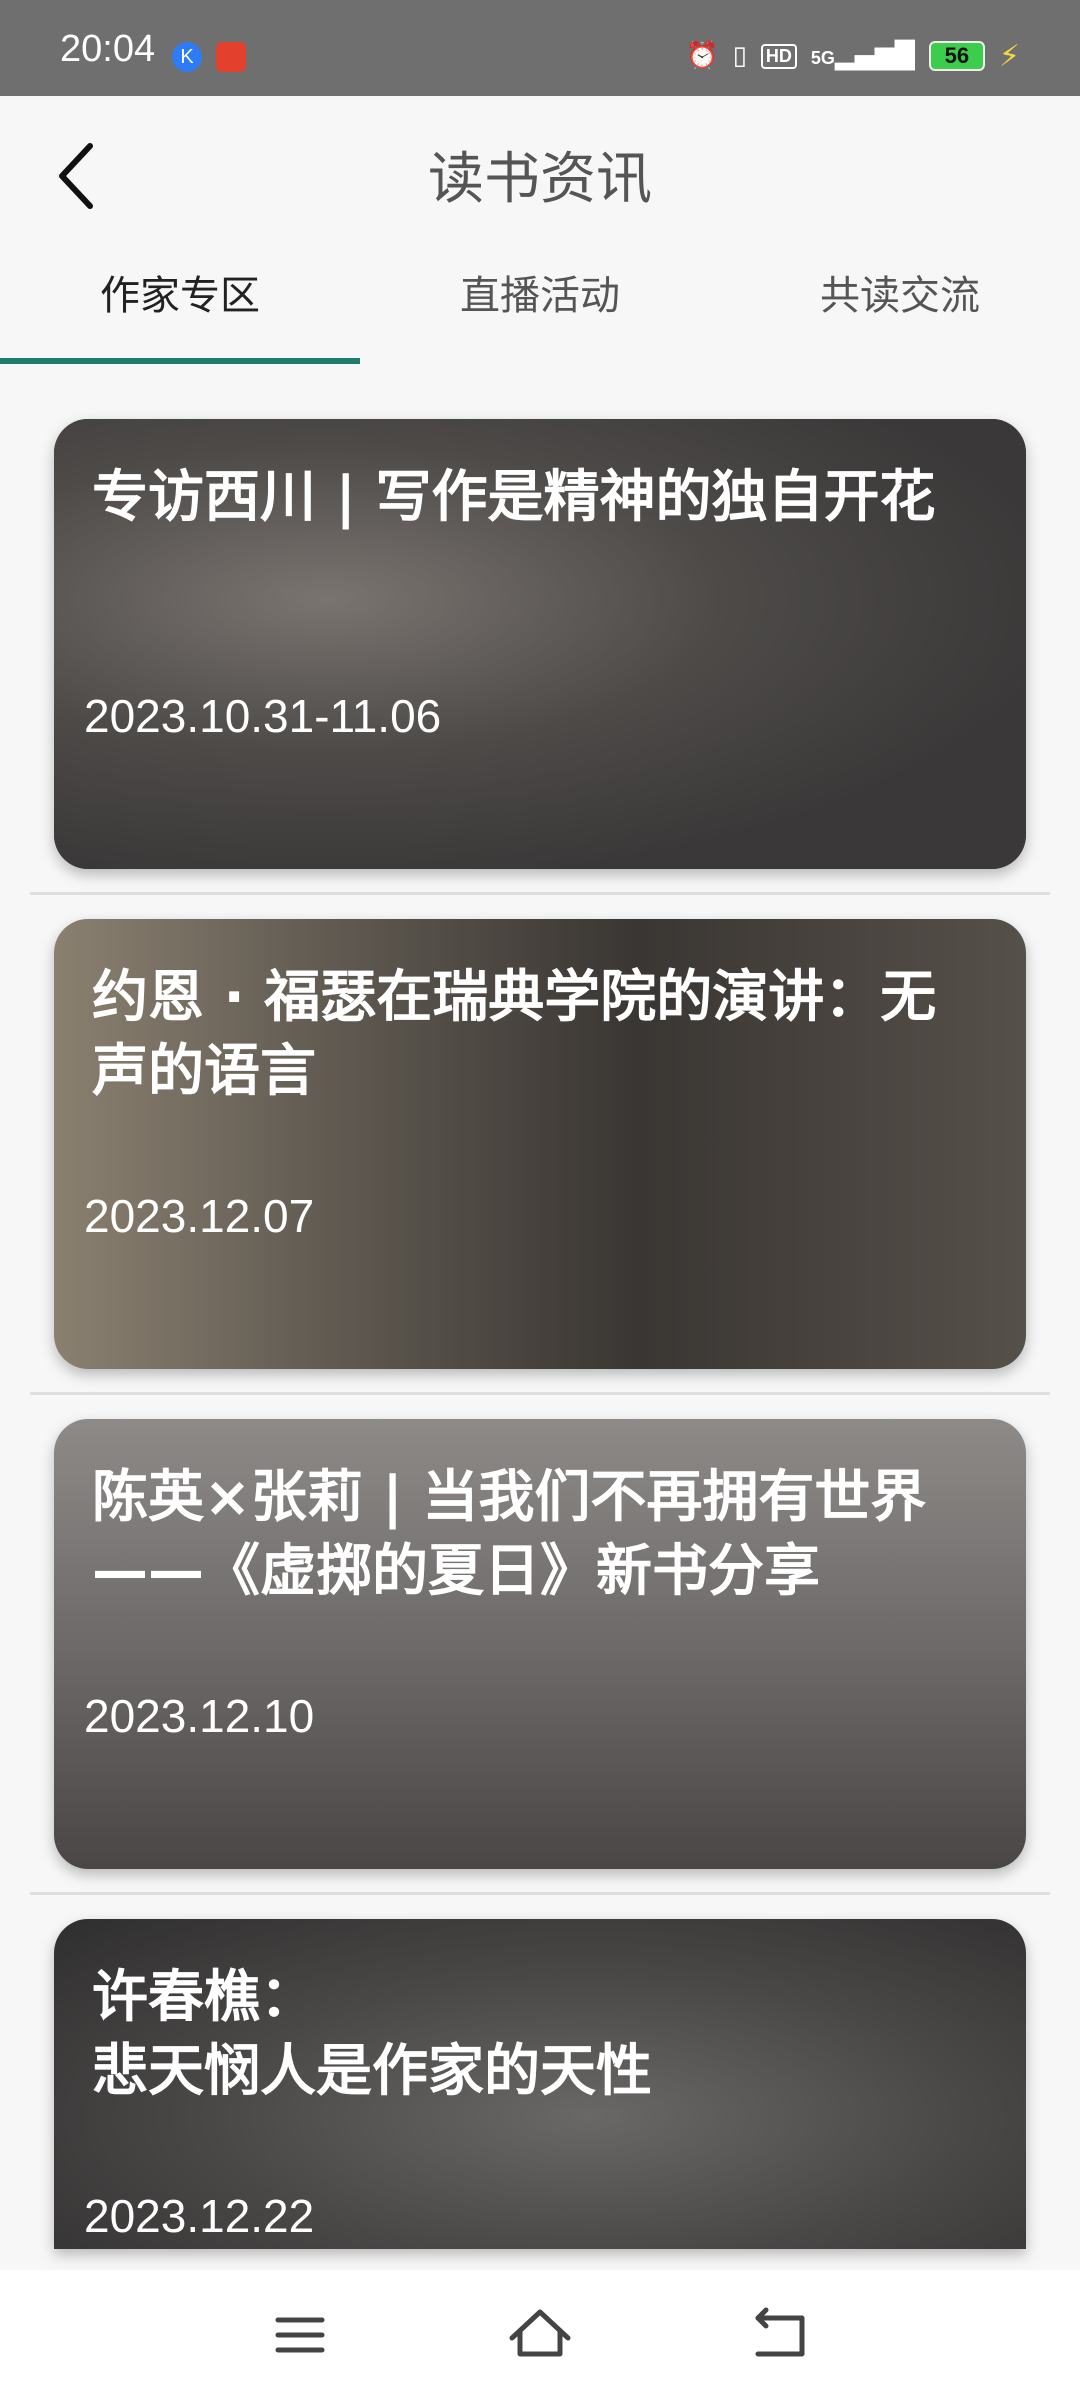 This screenshot has width=1080, height=2400. Describe the element at coordinates (900, 306) in the screenshot. I see `tab-reading-club: 共读交流` at that location.